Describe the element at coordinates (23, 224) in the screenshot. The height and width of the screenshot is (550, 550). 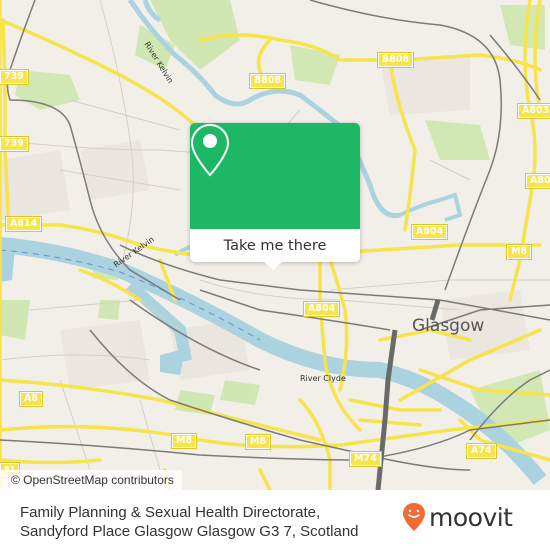
I see `road-label-a814: A814` at that location.